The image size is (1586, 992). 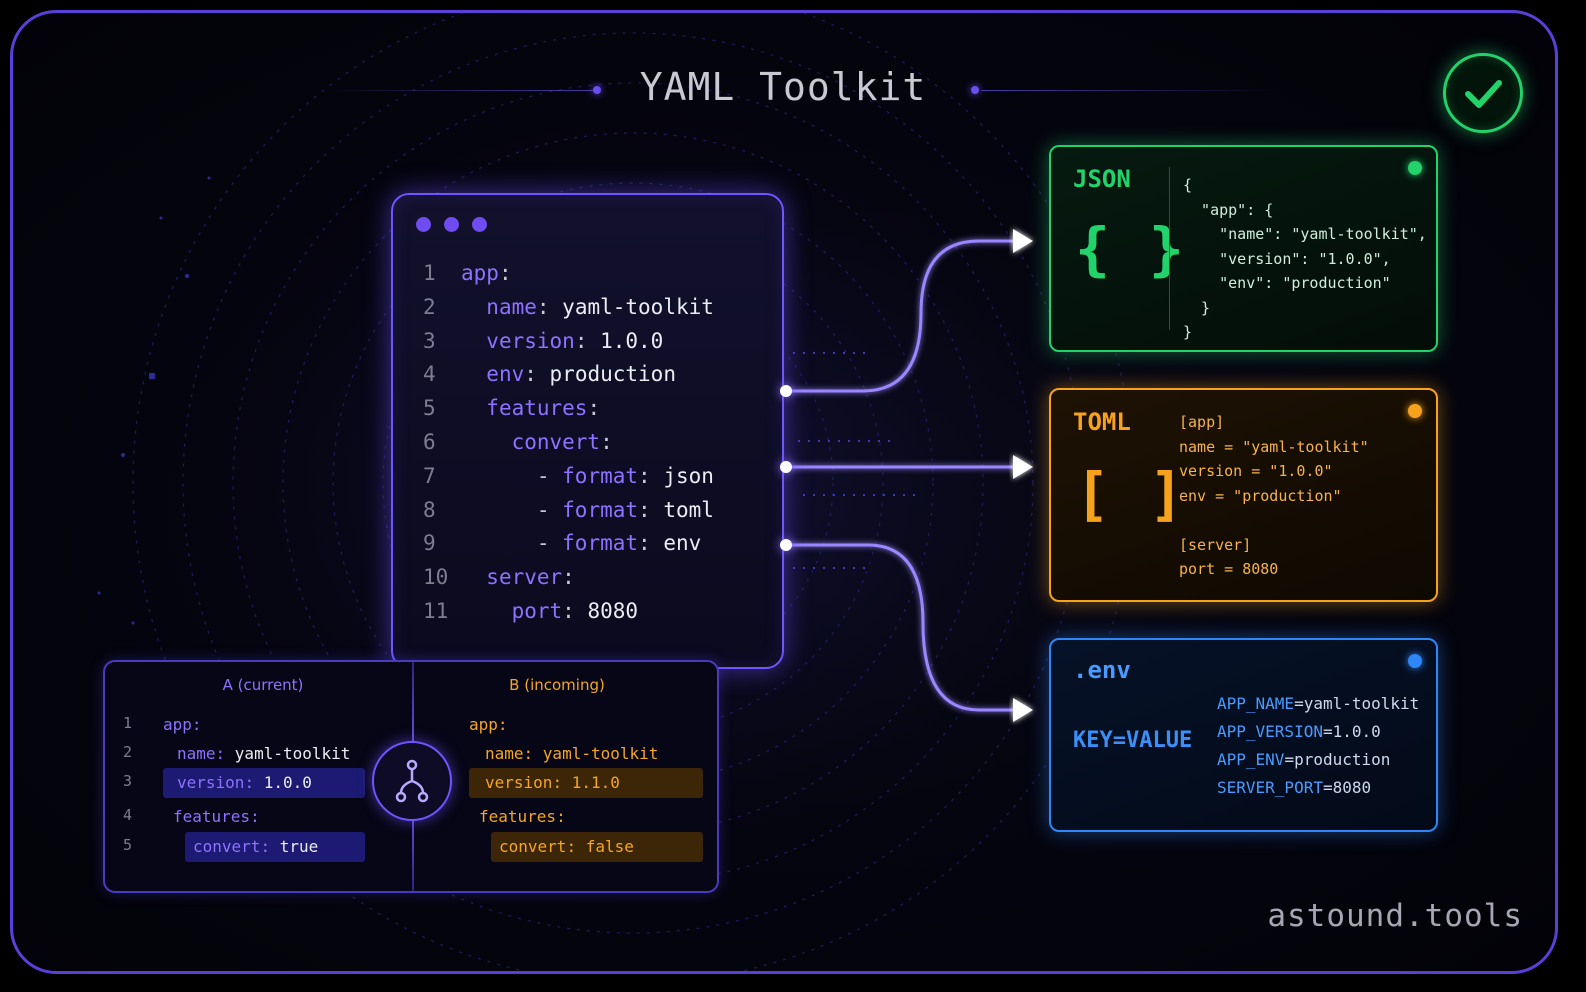 I want to click on diff-line-number: 5, so click(x=128, y=845).